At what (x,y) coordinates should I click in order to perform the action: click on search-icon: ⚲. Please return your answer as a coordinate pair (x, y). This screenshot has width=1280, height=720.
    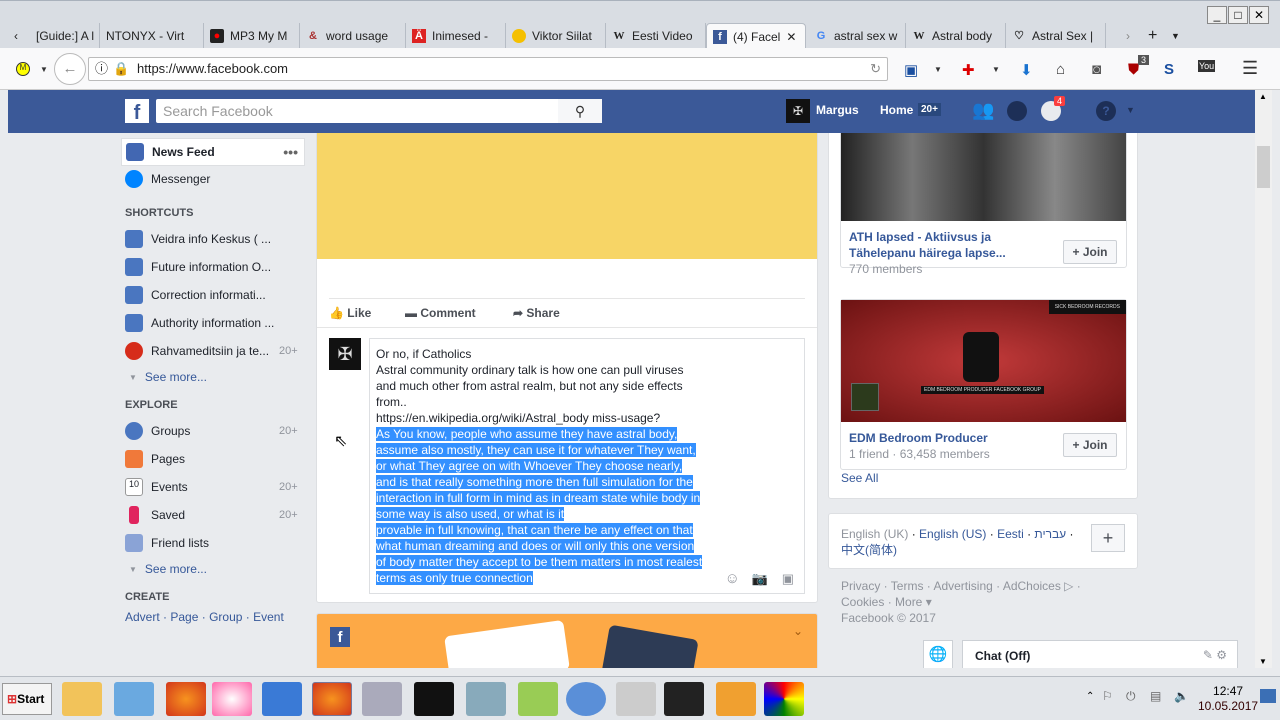
    Looking at the image, I should click on (580, 111).